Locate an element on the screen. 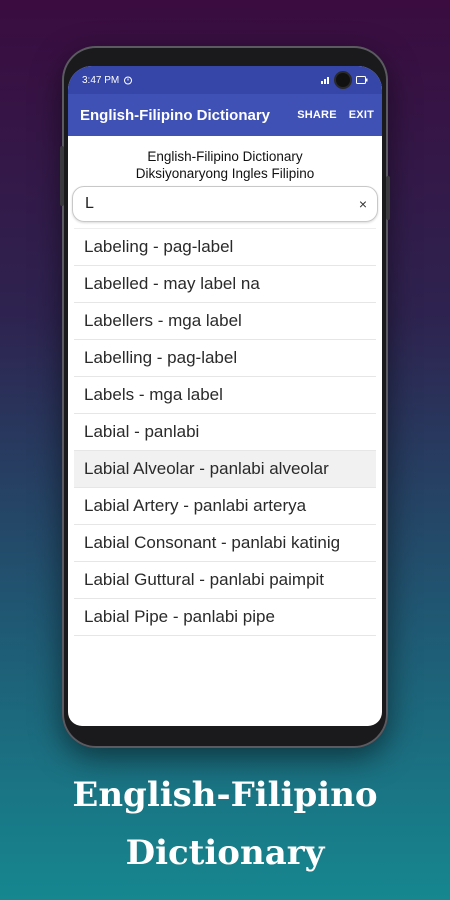 The height and width of the screenshot is (900, 450). search-input is located at coordinates (221, 204).